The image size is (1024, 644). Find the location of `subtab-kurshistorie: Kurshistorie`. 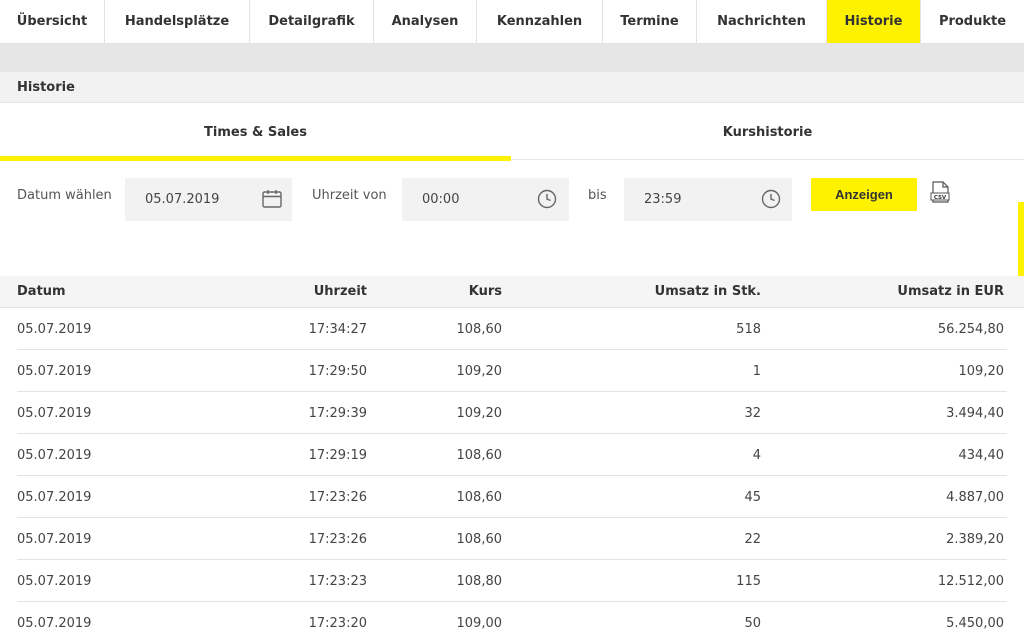

subtab-kurshistorie: Kurshistorie is located at coordinates (767, 132).